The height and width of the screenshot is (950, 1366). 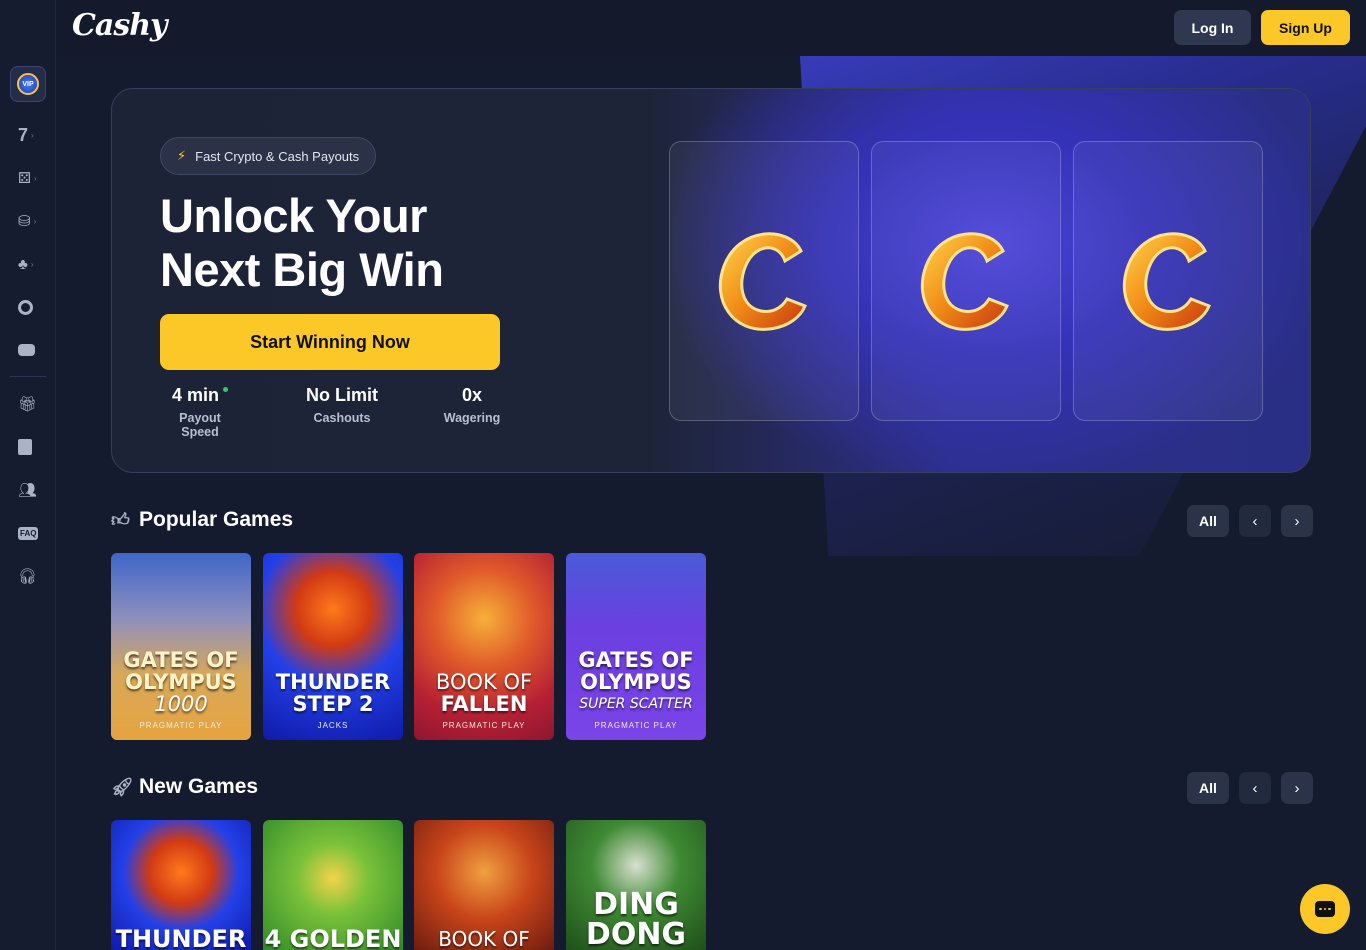 I want to click on sidebar: VIP 7 › ⚄ › ⛁ › ♣ › 🎁︎ 👥︎ FAQ 🎧︎, so click(x=28, y=475).